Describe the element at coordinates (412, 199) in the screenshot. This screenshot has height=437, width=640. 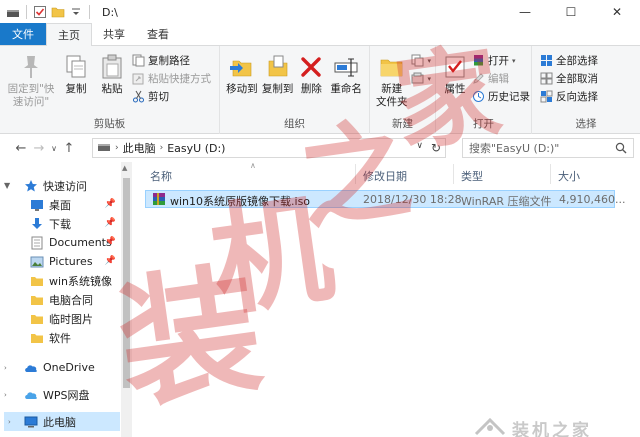
I see `file-modified: 2018/12/30 18:28` at that location.